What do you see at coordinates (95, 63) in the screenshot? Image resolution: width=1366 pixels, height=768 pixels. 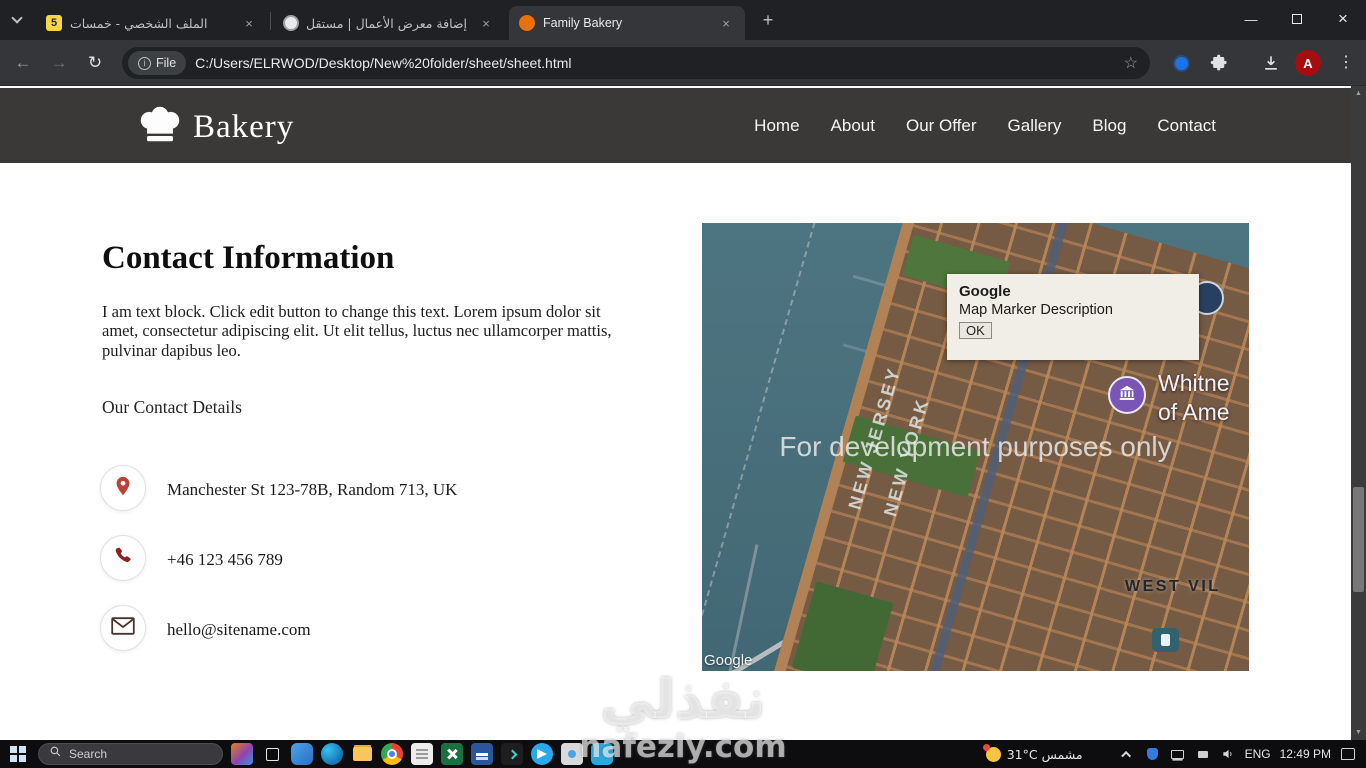 I see `reload-button: ↻` at bounding box center [95, 63].